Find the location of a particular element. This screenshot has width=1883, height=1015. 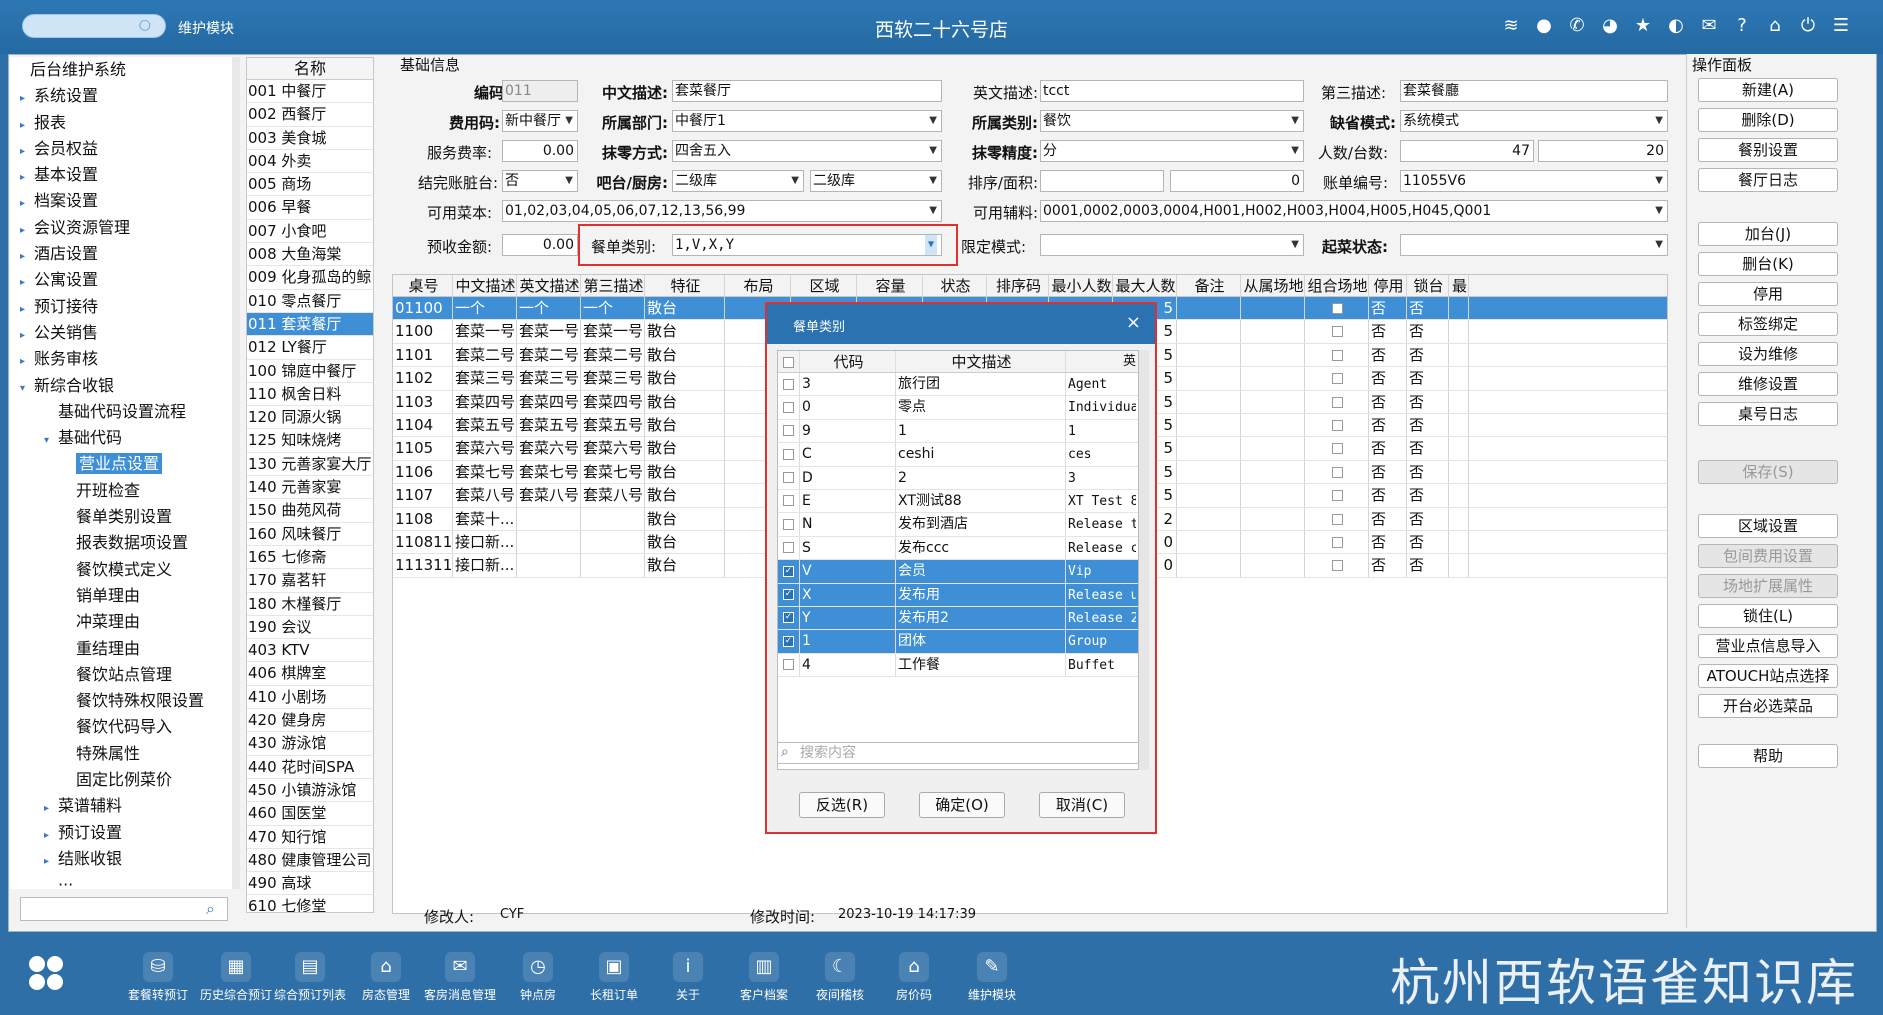

invert-button: 反选(R) is located at coordinates (842, 805).